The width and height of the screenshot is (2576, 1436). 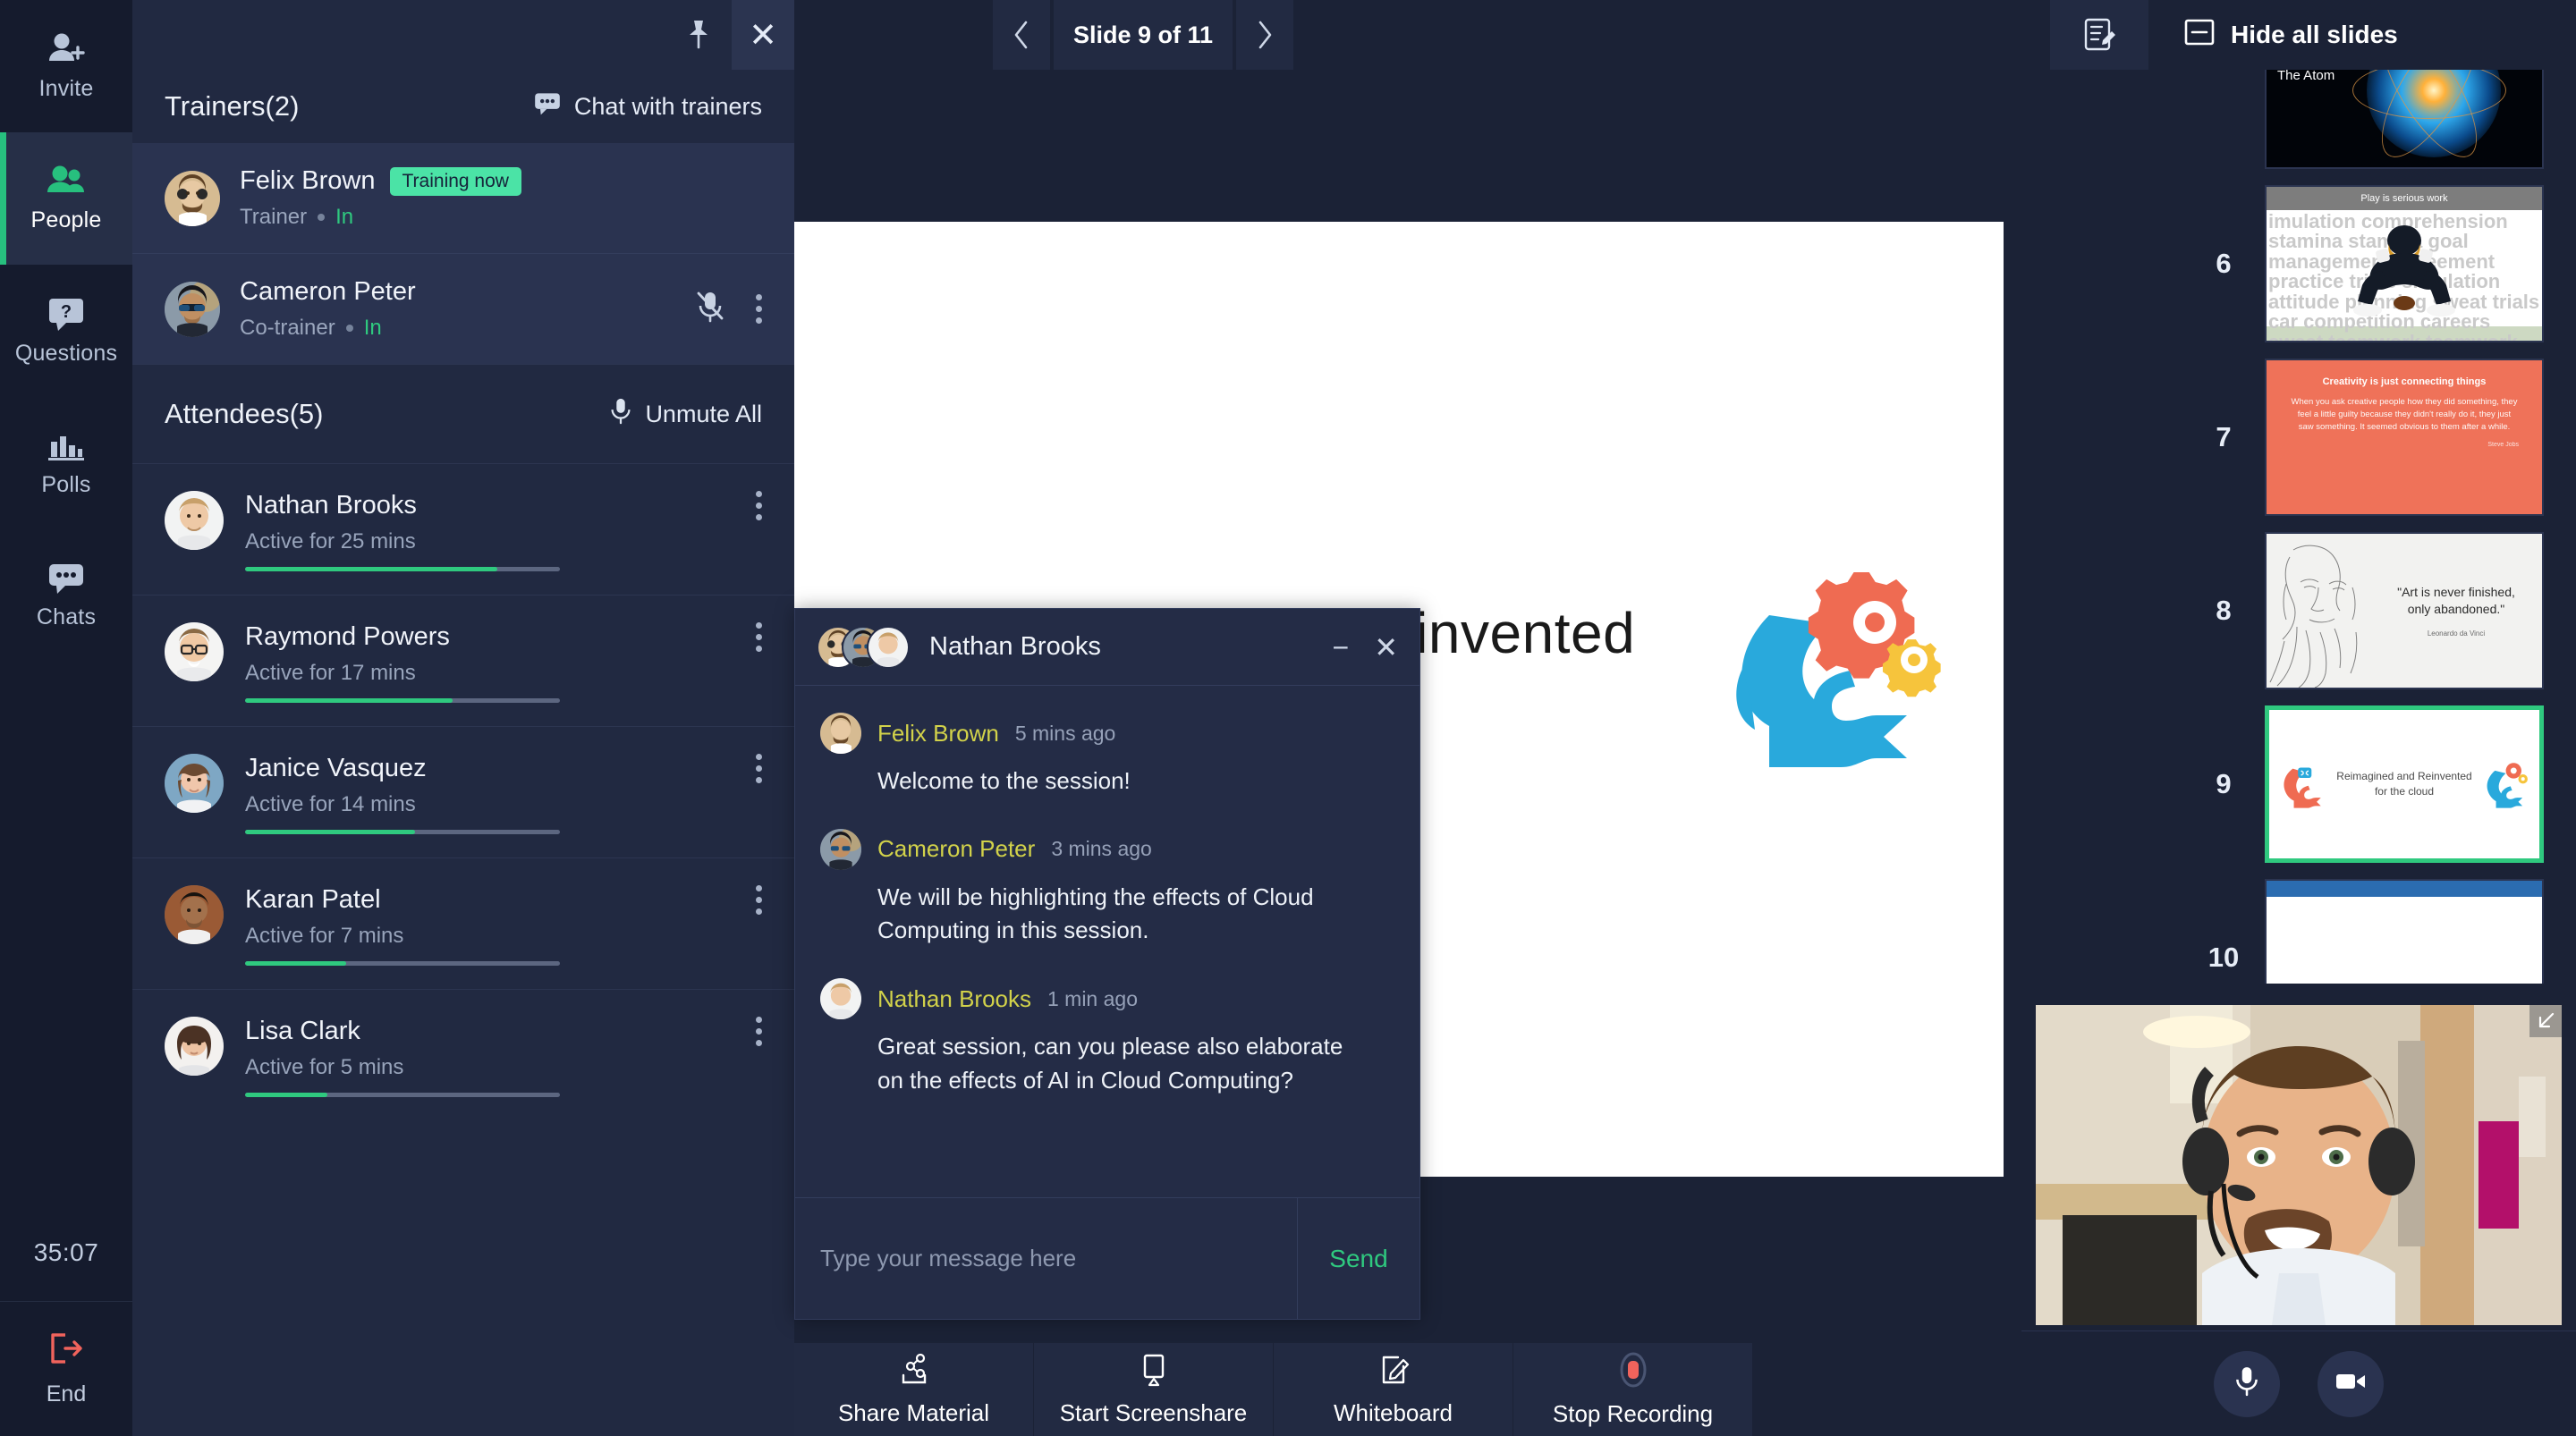 I want to click on chat-with-trainers-button: Chat with trainers, so click(x=647, y=106).